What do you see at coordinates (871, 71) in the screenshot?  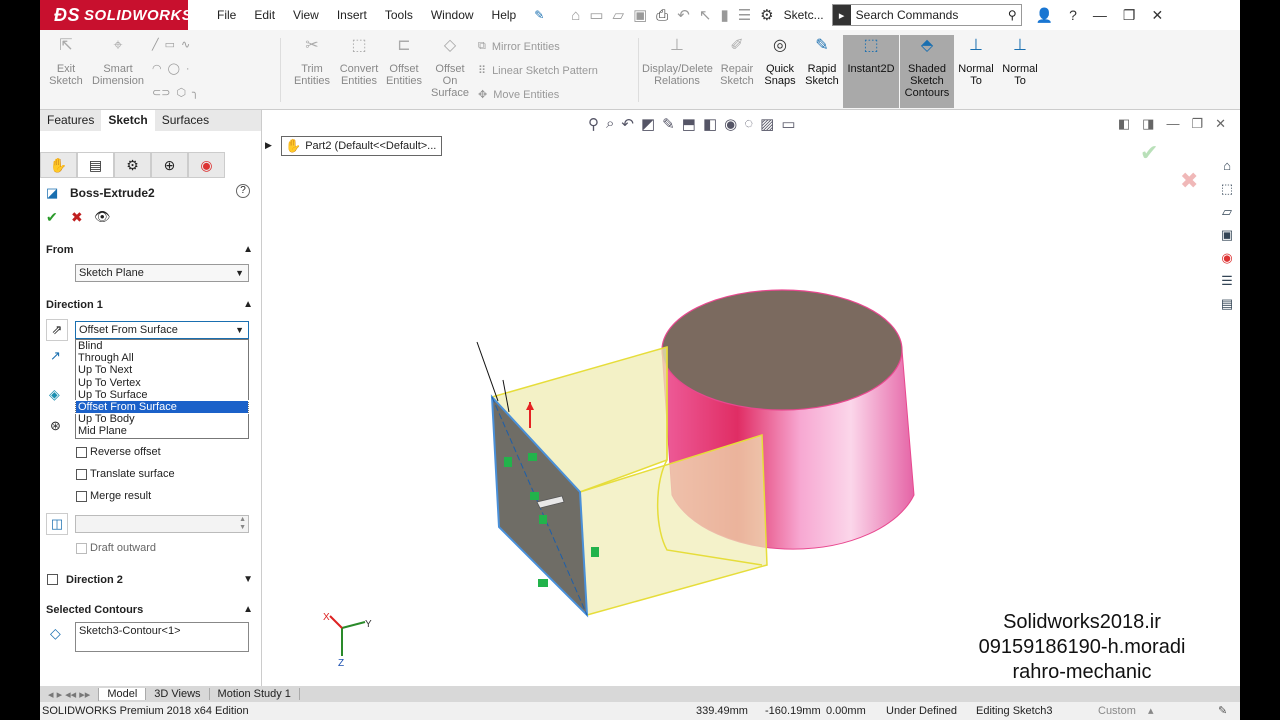 I see `instant2d-button: ⬚ Instant2D` at bounding box center [871, 71].